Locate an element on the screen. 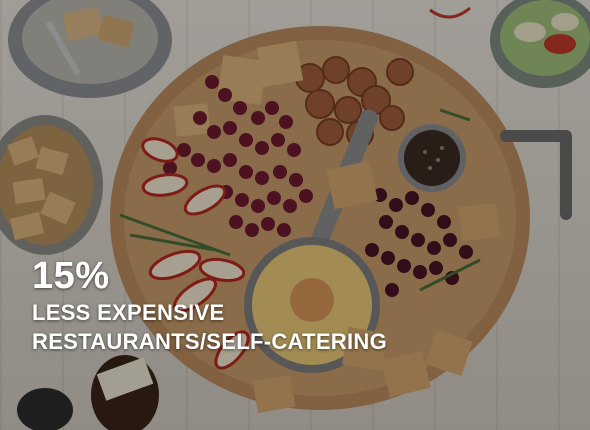 The image size is (590, 430). caption-line-1: LESS EXPENSIVE is located at coordinates (128, 312).